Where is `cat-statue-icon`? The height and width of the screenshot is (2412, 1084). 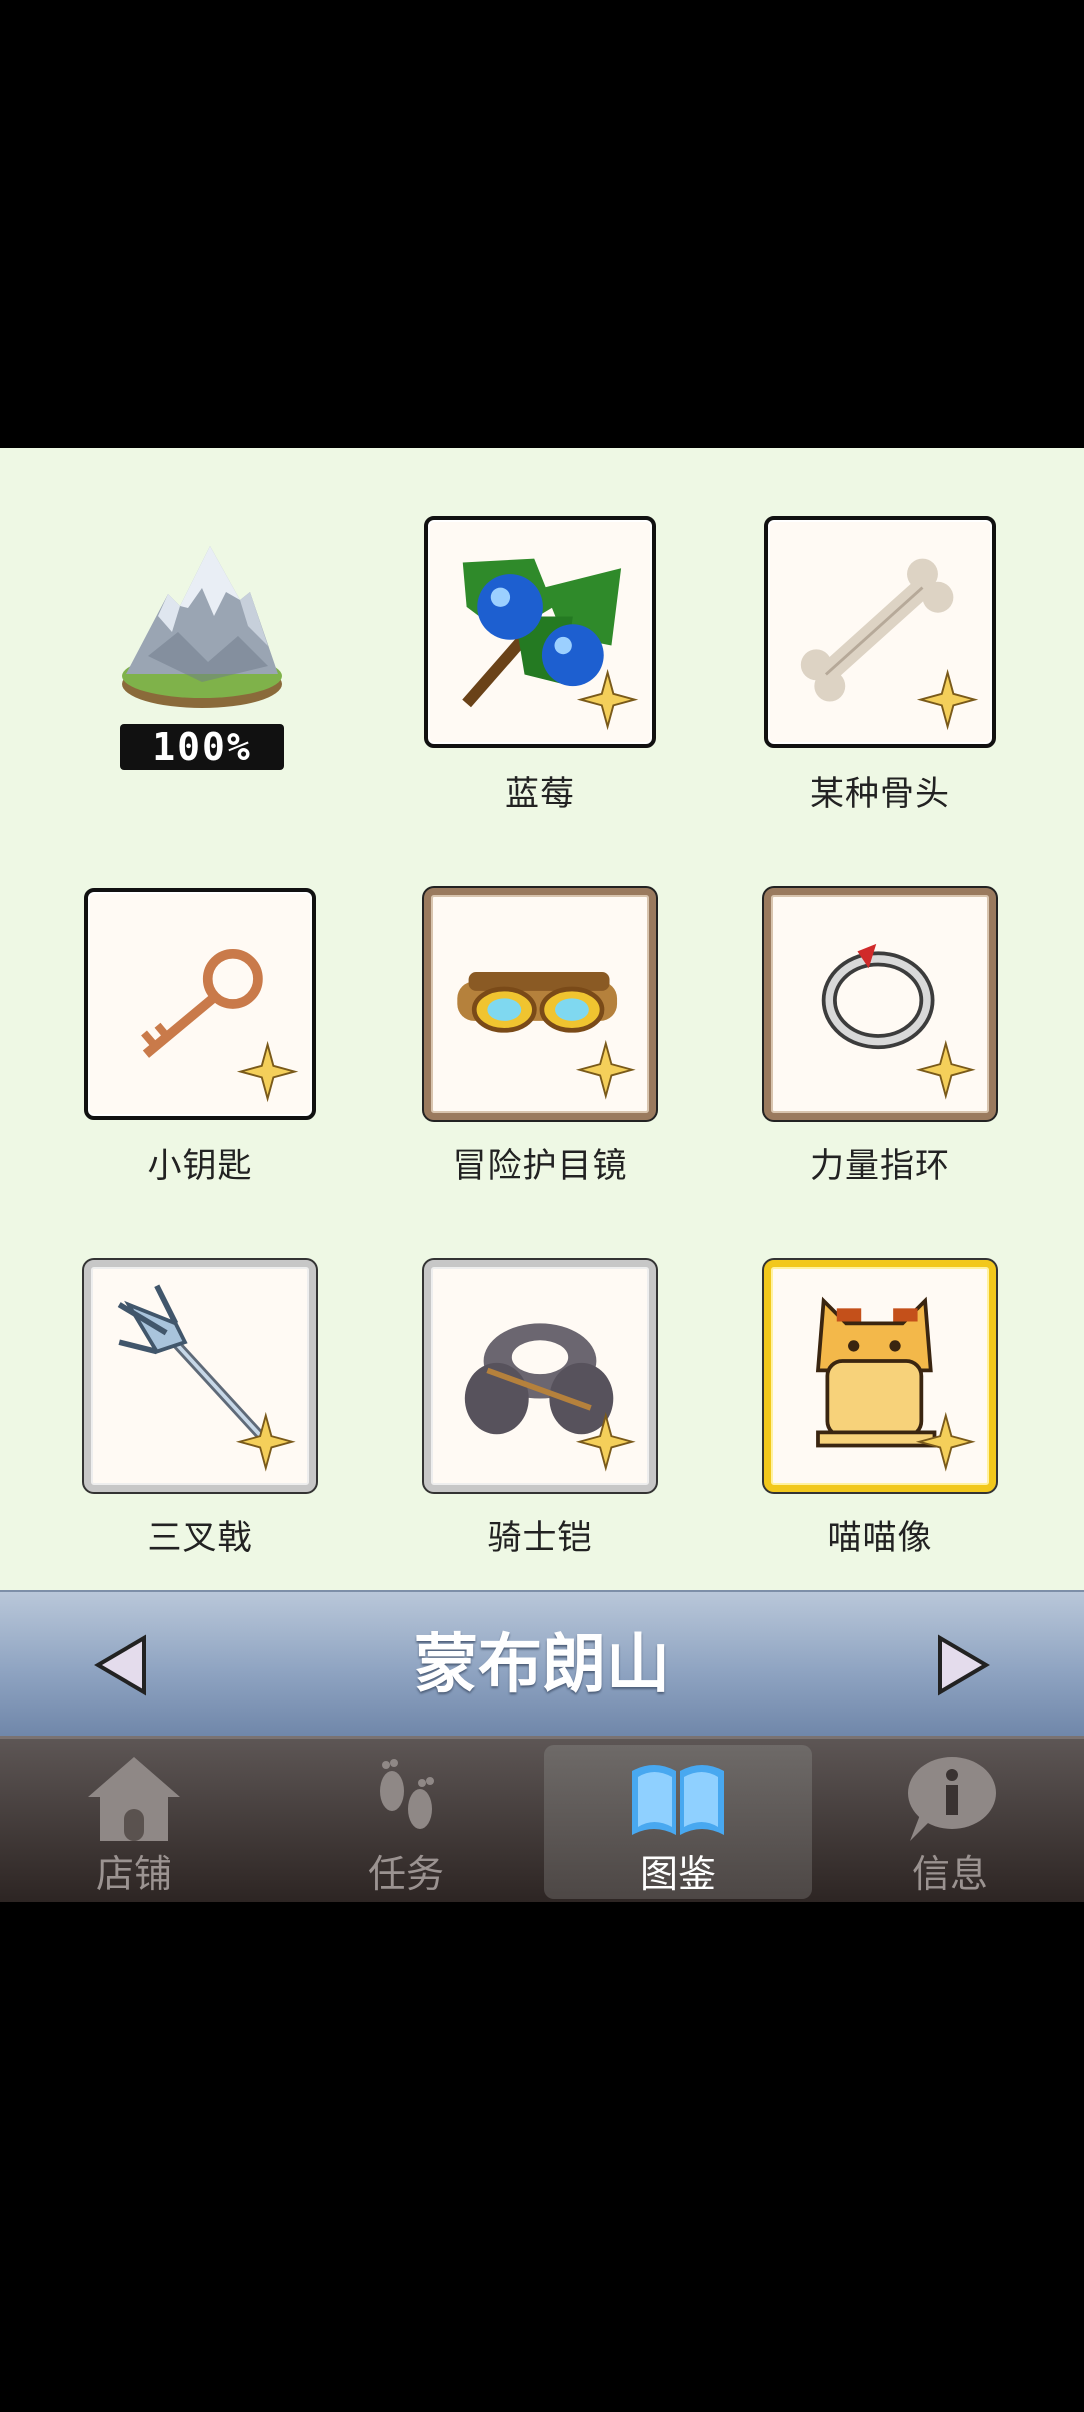
cat-statue-icon is located at coordinates (895, 1384).